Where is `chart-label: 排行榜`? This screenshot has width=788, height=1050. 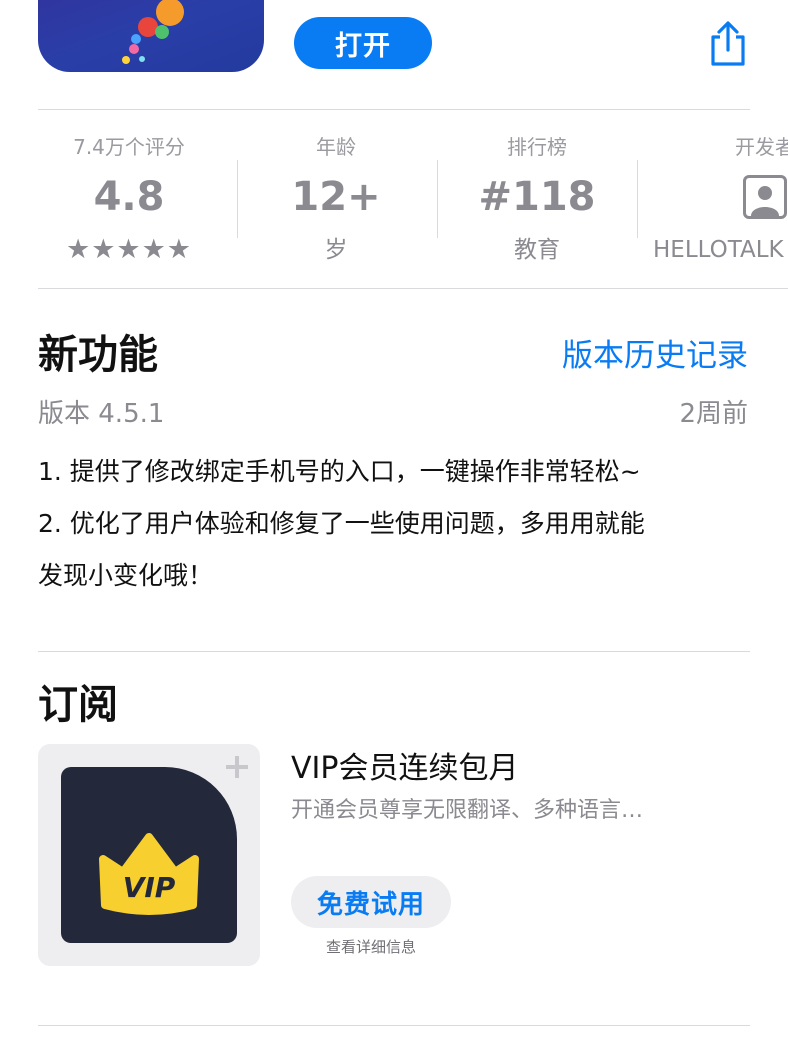
chart-label: 排行榜 is located at coordinates (537, 147).